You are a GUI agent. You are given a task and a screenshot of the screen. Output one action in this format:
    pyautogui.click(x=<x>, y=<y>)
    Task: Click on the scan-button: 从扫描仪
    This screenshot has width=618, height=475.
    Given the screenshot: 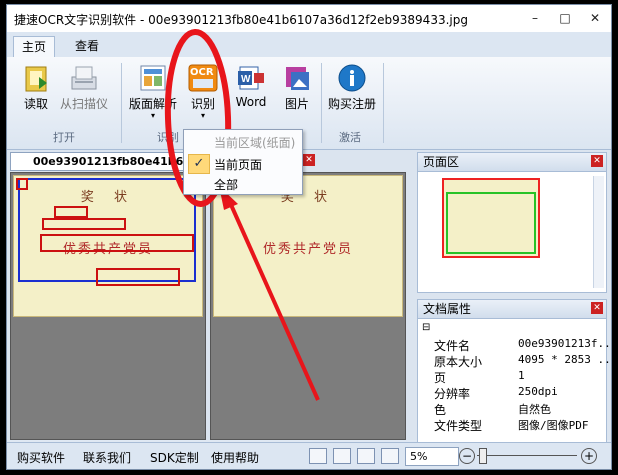 What is the action you would take?
    pyautogui.click(x=84, y=87)
    